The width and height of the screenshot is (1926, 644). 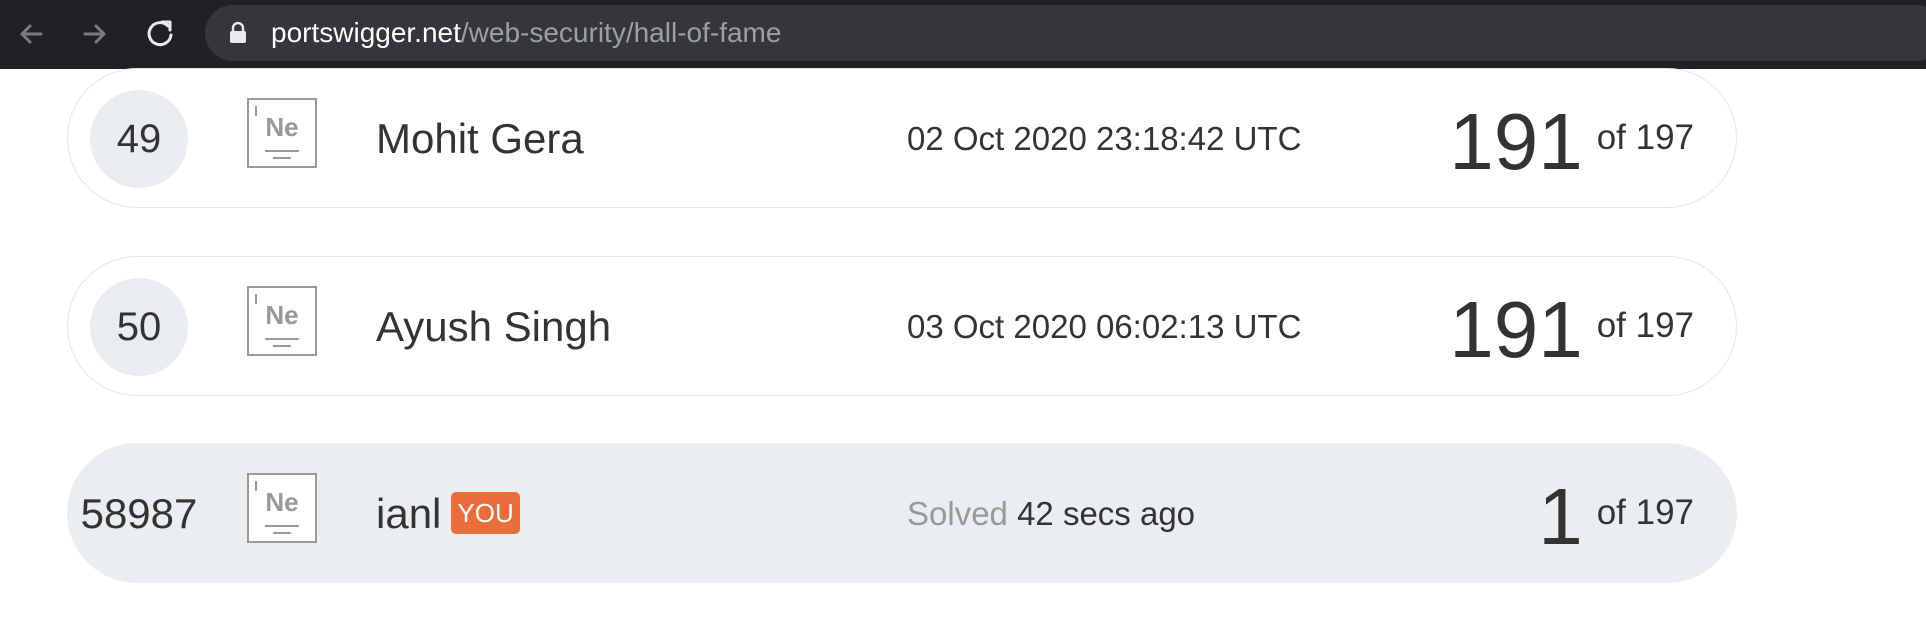 What do you see at coordinates (621, 32) in the screenshot?
I see `url-path: /web-security/hall-of-fame` at bounding box center [621, 32].